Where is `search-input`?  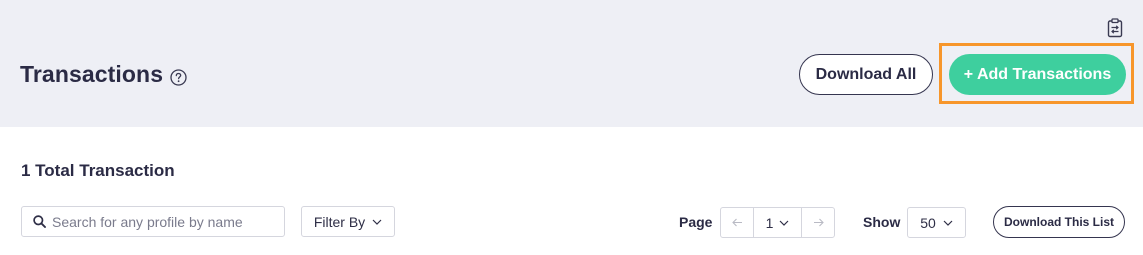 search-input is located at coordinates (162, 221).